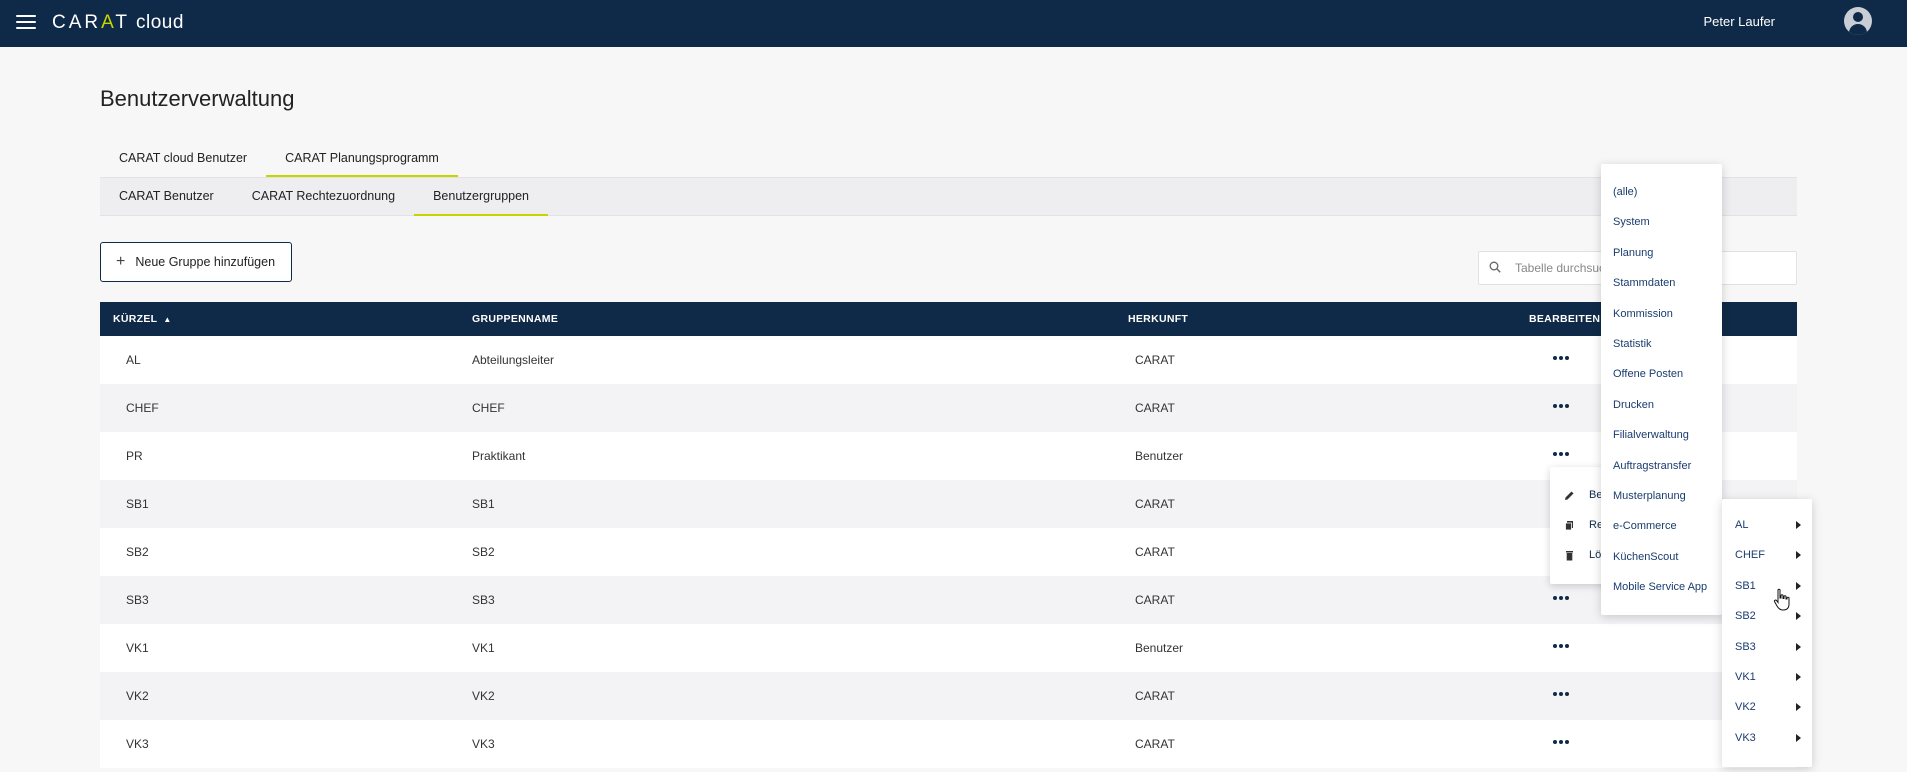 The image size is (1907, 772). I want to click on context-item-edit: Be, so click(1583, 495).